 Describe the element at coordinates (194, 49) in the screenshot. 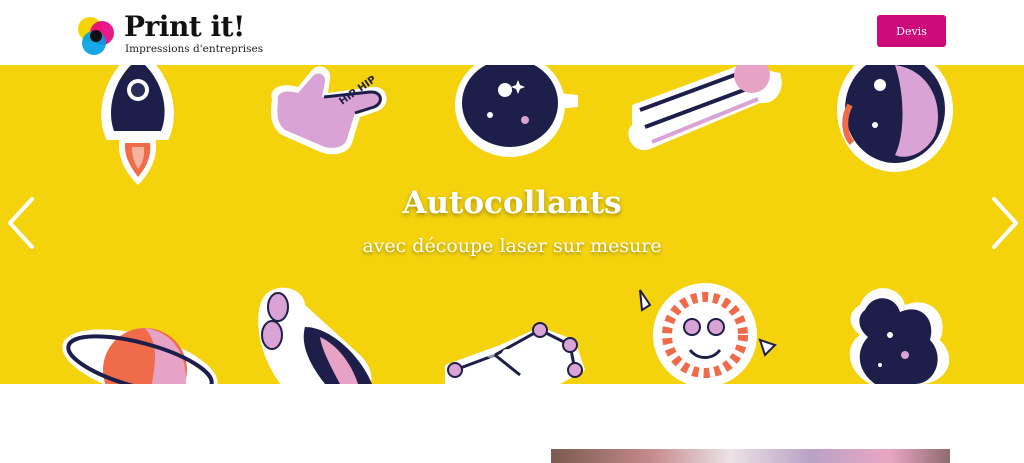

I see `brand-tagline: Impressions d'entreprises` at that location.